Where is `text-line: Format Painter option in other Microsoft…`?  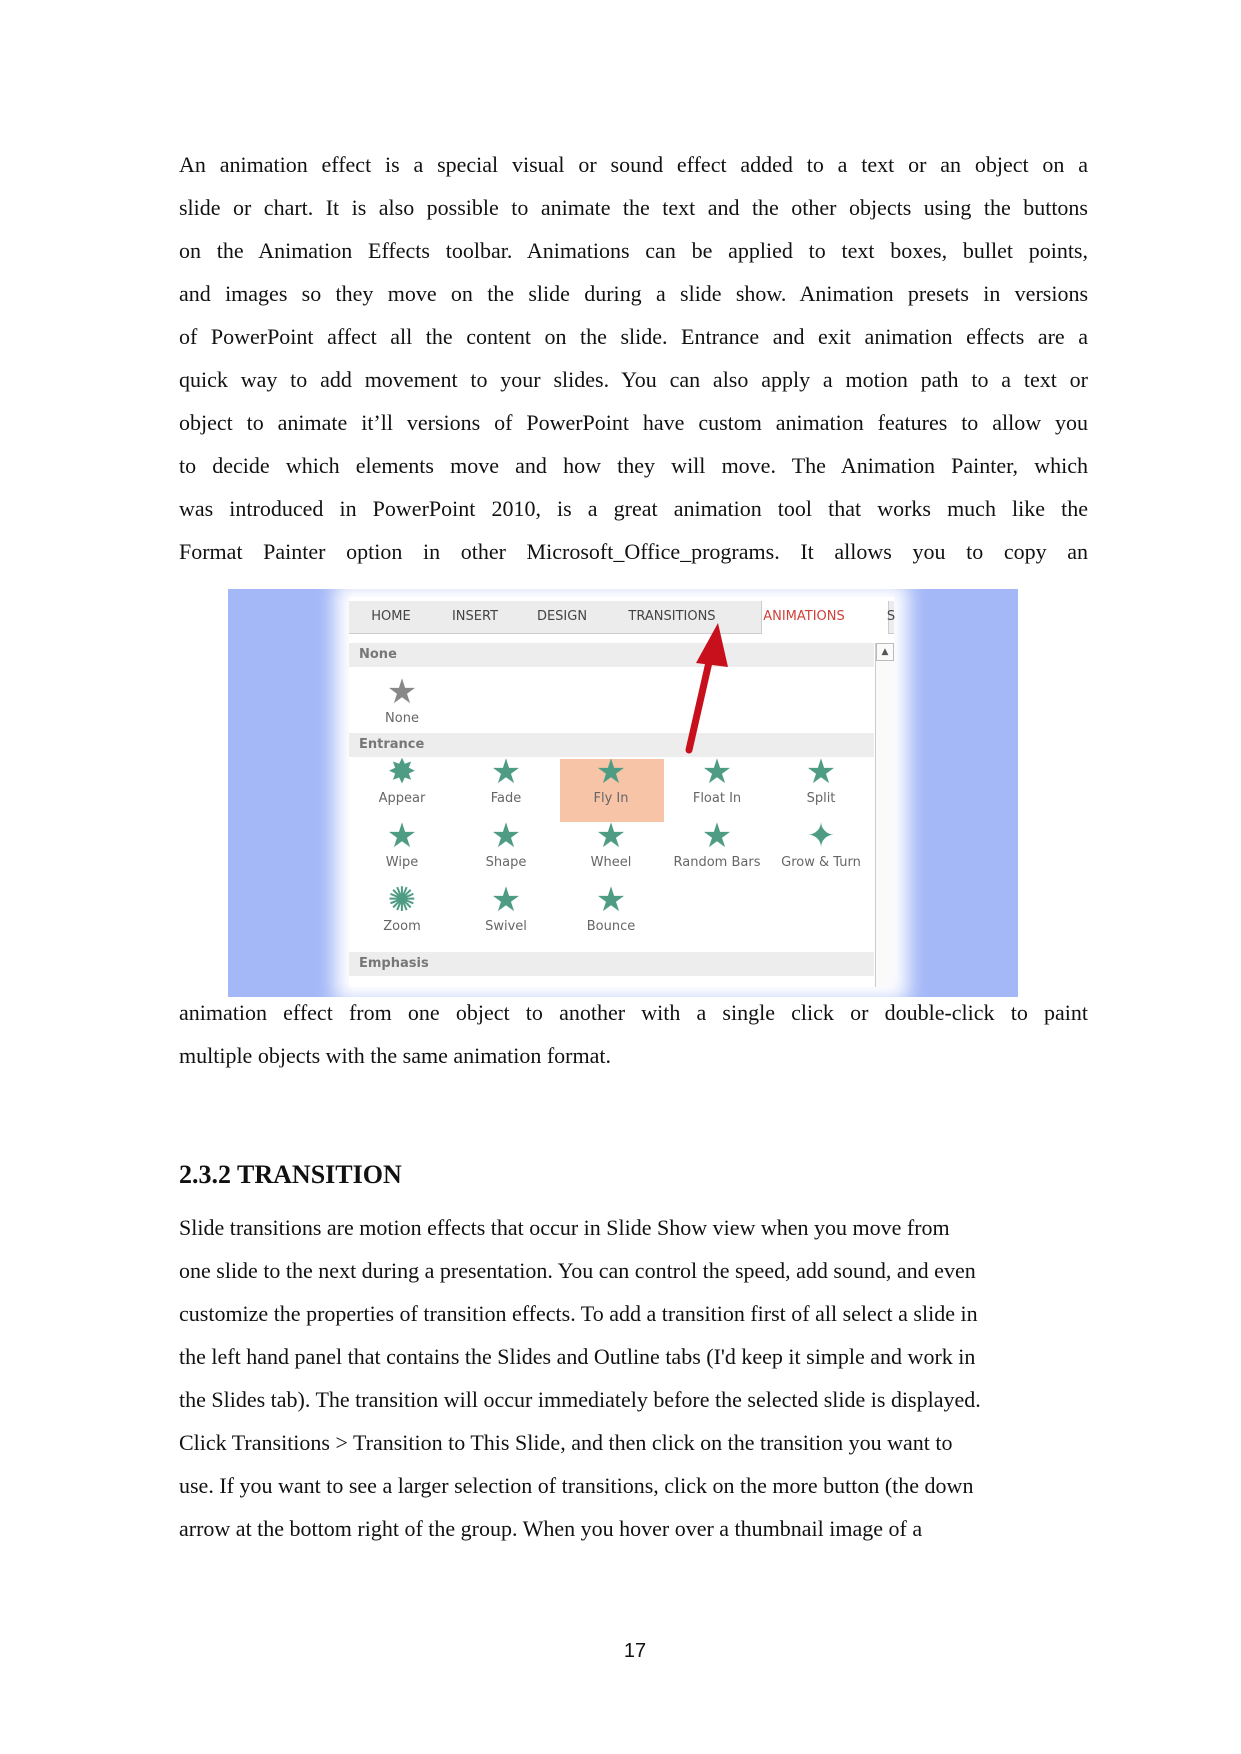 text-line: Format Painter option in other Microsoft… is located at coordinates (633, 551).